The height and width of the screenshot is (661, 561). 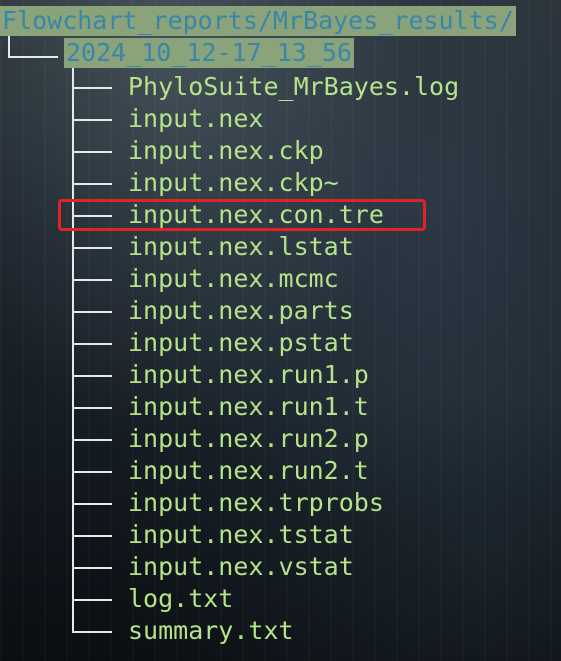 What do you see at coordinates (233, 279) in the screenshot?
I see `file-item: input.nex.mcmc` at bounding box center [233, 279].